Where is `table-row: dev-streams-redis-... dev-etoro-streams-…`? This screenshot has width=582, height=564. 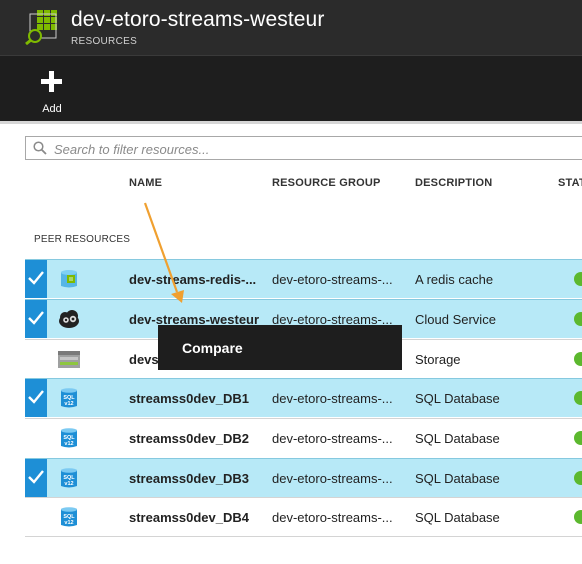 table-row: dev-streams-redis-... dev-etoro-streams-… is located at coordinates (303, 278).